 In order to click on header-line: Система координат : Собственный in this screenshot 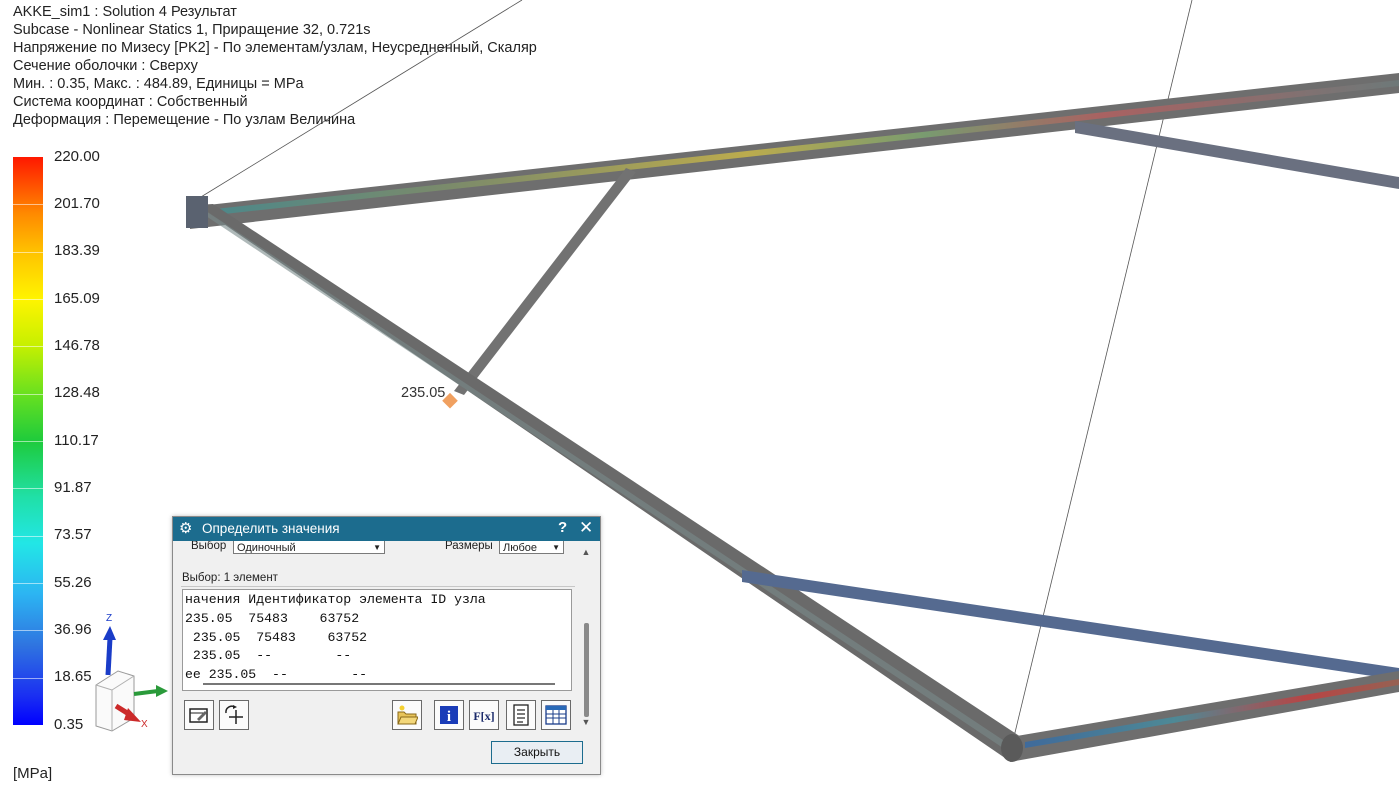, I will do `click(130, 102)`.